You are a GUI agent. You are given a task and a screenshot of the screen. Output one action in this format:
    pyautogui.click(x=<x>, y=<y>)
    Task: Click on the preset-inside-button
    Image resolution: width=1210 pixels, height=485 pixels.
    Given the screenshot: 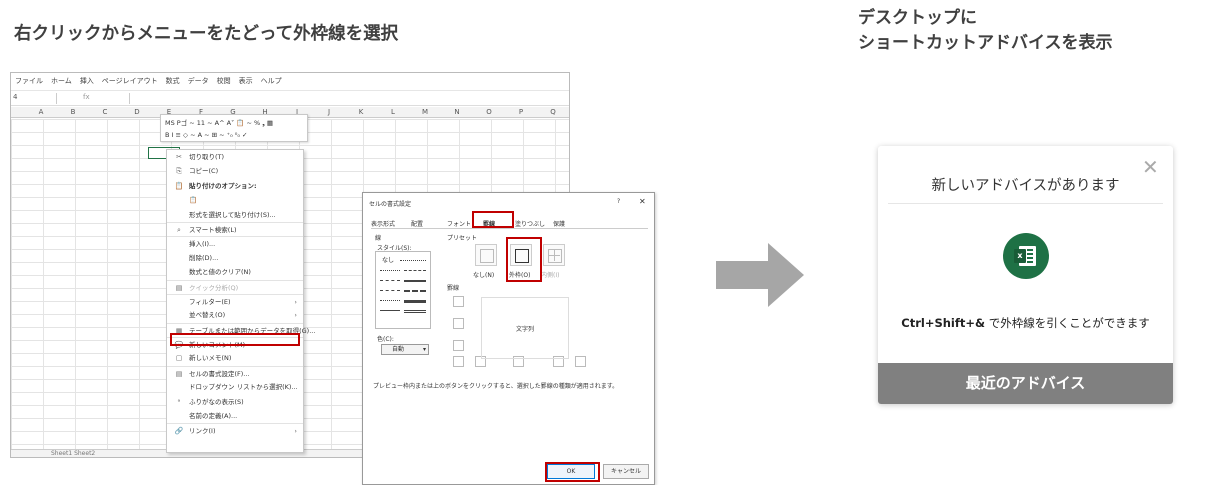 What is the action you would take?
    pyautogui.click(x=554, y=255)
    